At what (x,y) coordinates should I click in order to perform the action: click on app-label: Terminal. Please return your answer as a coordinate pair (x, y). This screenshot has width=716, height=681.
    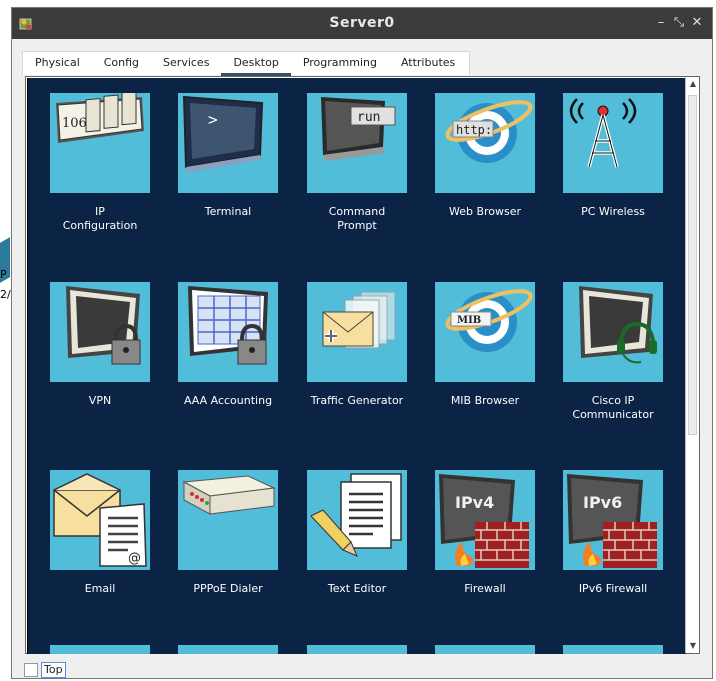
    Looking at the image, I should click on (228, 211).